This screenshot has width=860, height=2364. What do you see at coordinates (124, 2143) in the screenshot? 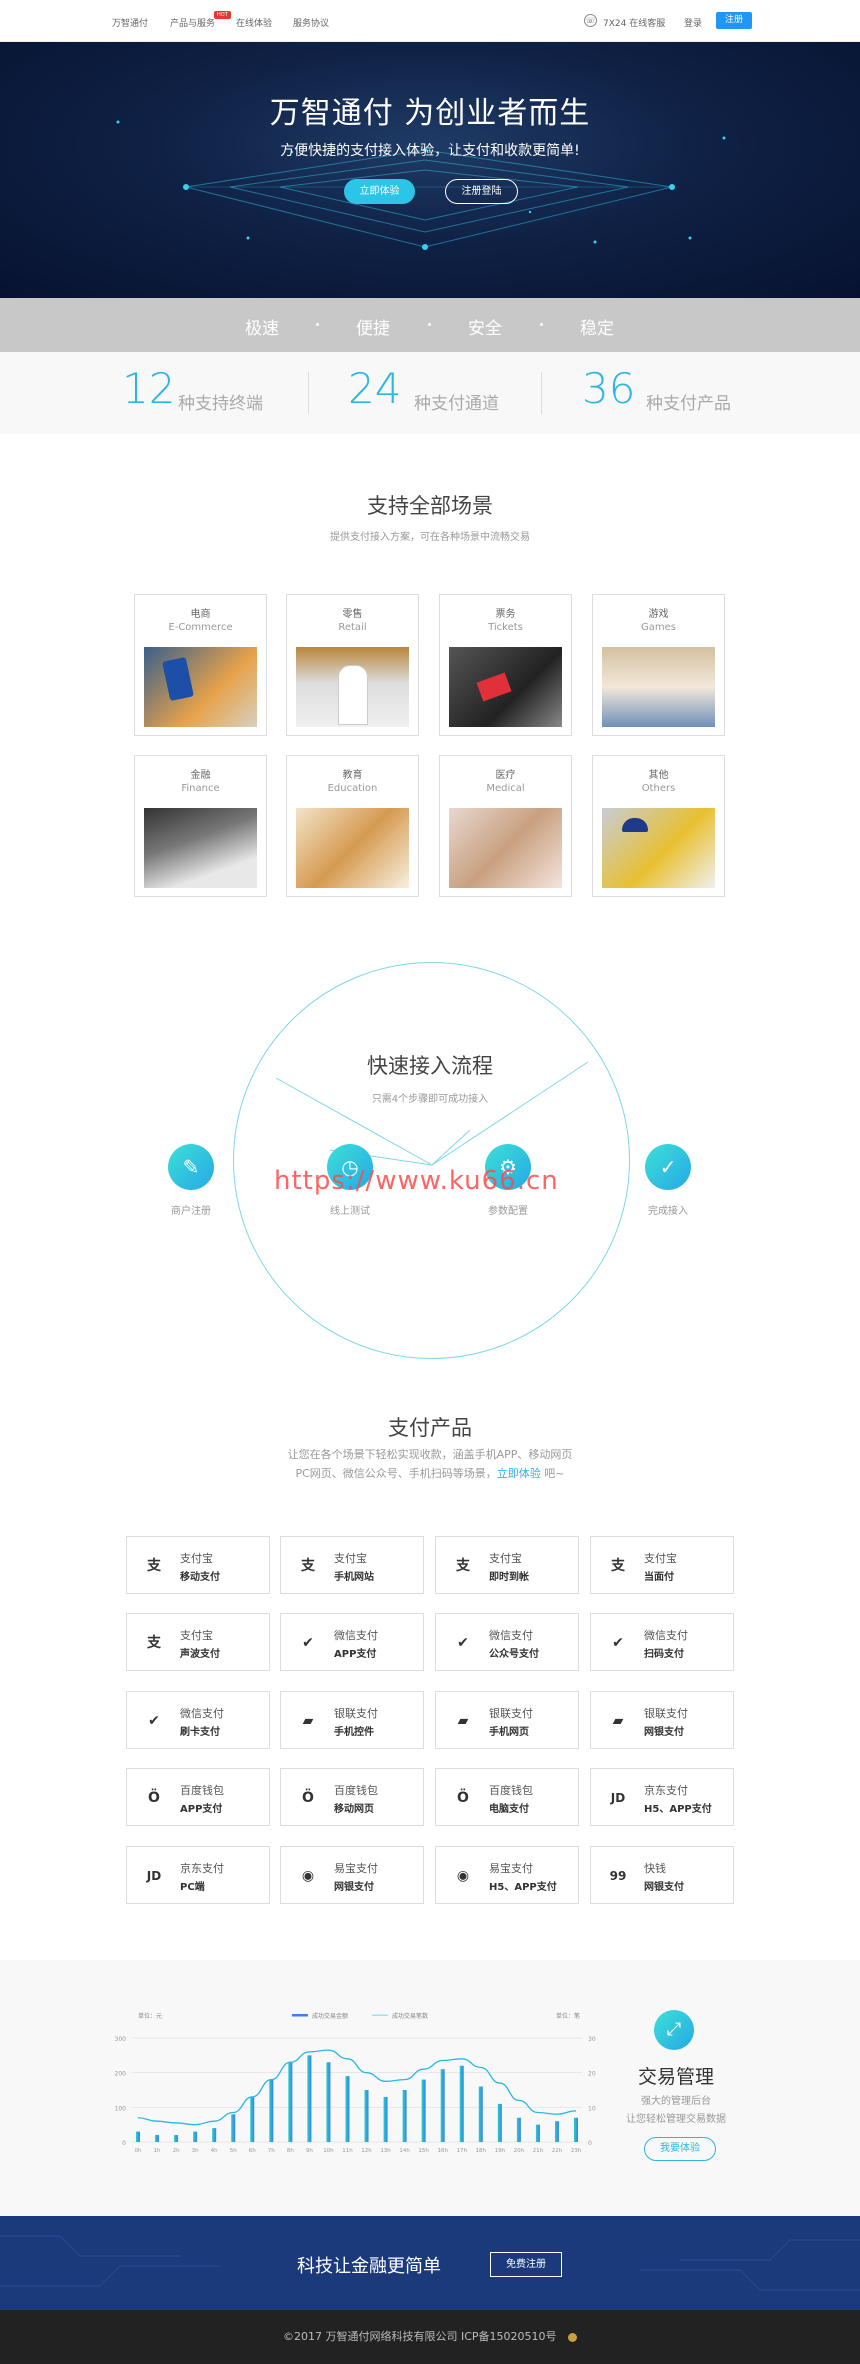
I see `left-tick-label: 0` at bounding box center [124, 2143].